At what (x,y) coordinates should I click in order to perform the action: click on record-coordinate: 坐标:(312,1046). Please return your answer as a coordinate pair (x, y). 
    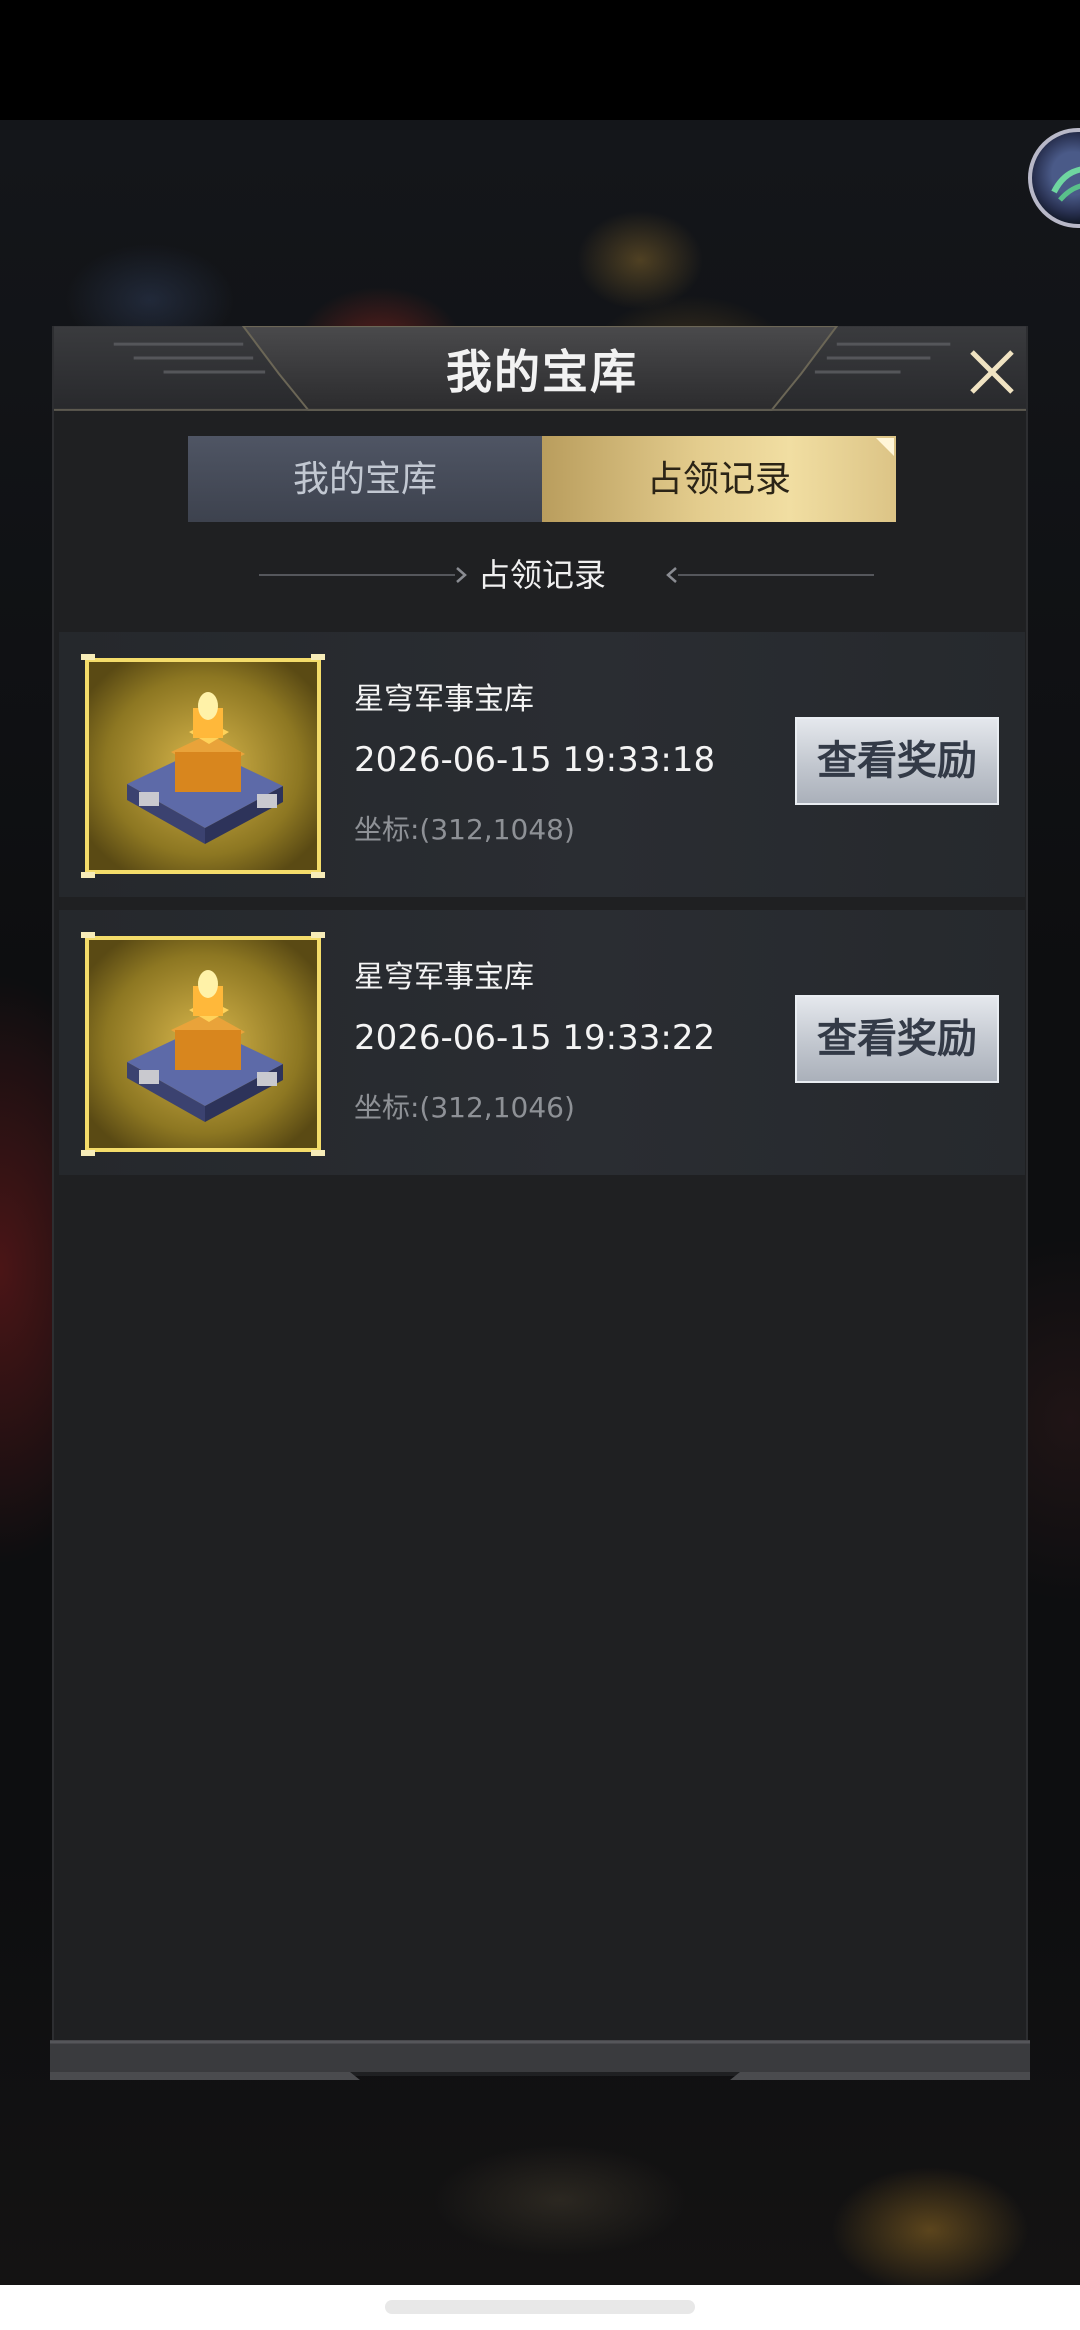
    Looking at the image, I should click on (464, 1106).